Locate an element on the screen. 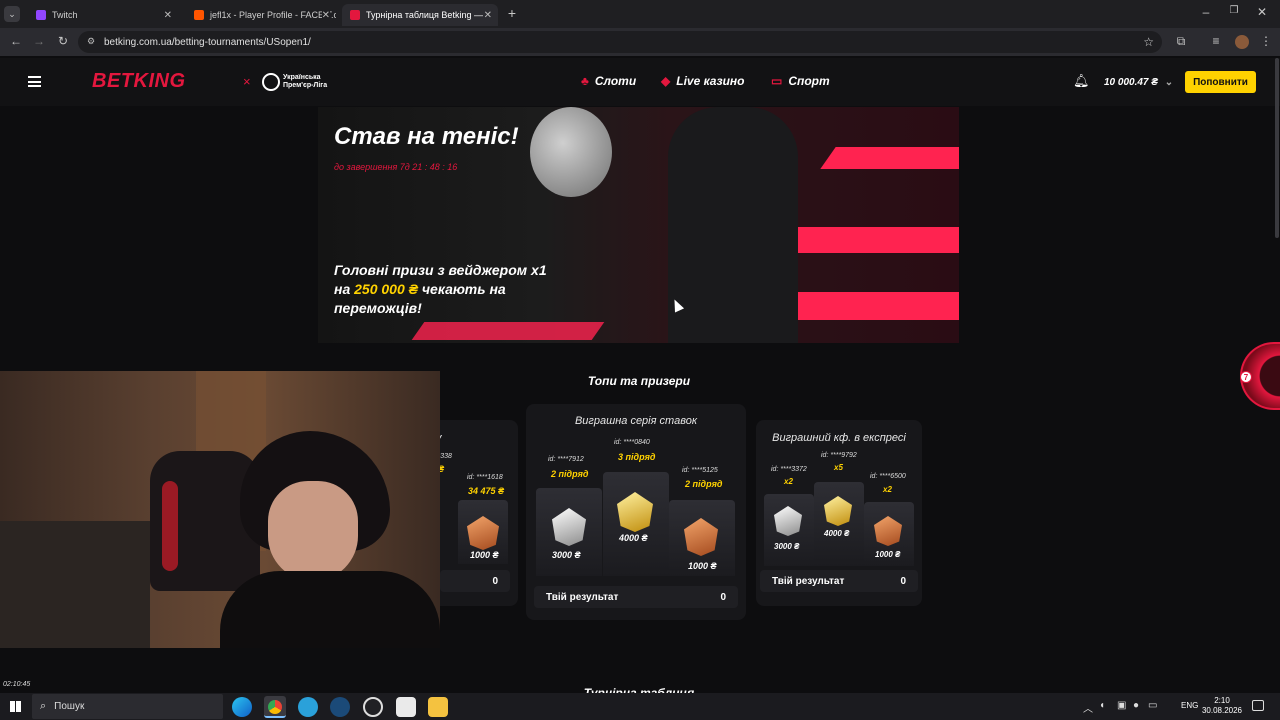 This screenshot has width=1280, height=720. telegram-app-icon is located at coordinates (308, 707).